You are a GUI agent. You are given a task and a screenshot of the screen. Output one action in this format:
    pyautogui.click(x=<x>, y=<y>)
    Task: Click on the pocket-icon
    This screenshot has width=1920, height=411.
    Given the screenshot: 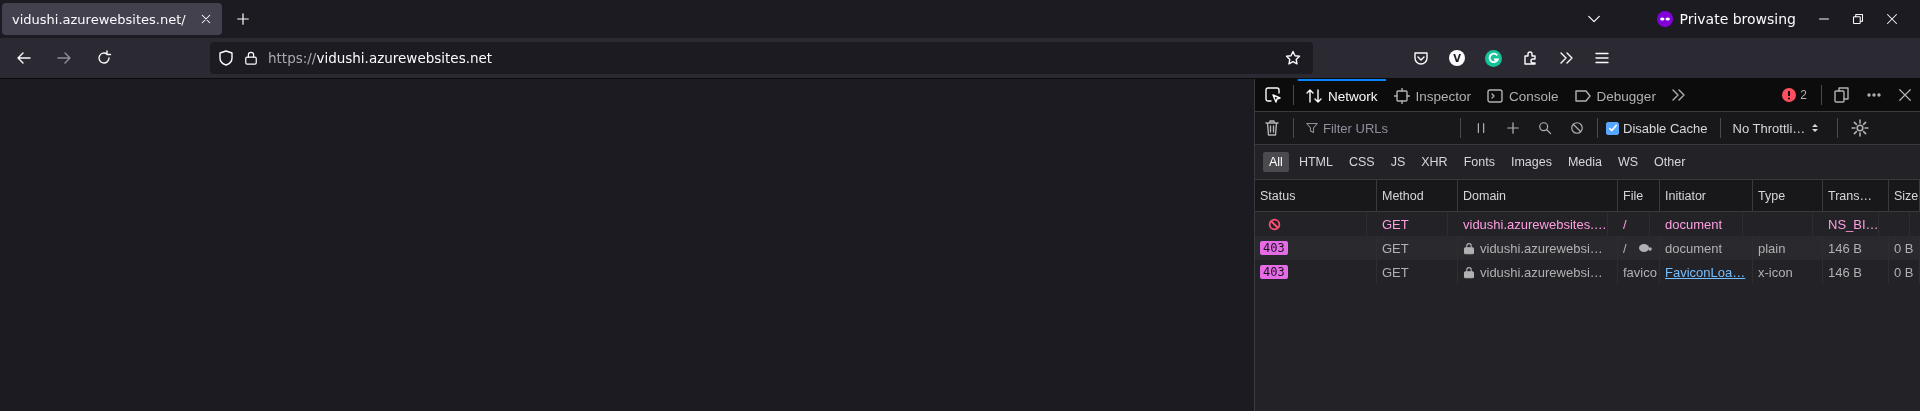 What is the action you would take?
    pyautogui.click(x=1421, y=58)
    